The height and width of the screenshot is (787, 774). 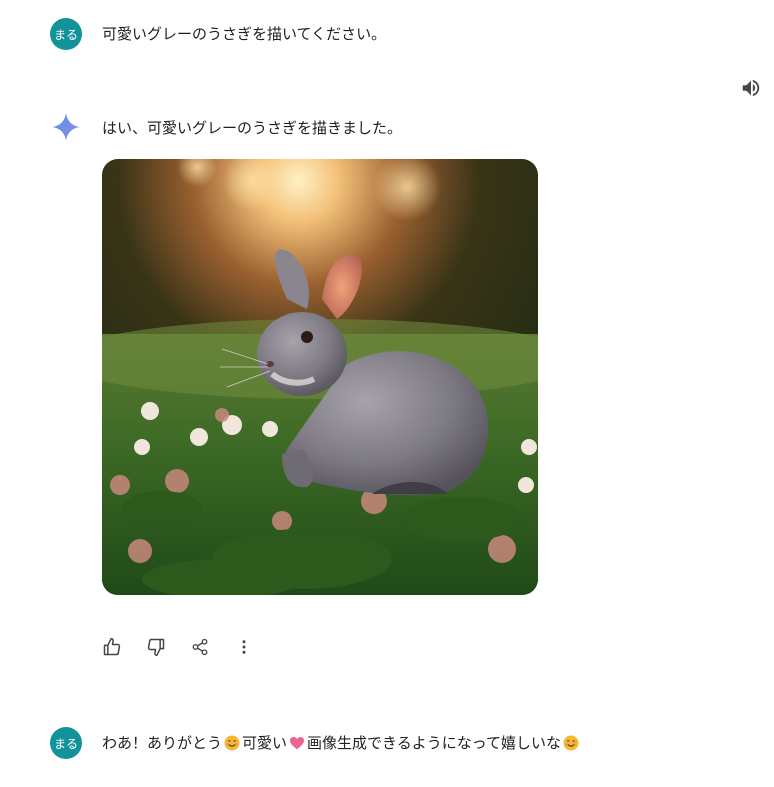 I want to click on followup-part-3: 画像生成できるようになって嬉しいな, so click(x=434, y=743).